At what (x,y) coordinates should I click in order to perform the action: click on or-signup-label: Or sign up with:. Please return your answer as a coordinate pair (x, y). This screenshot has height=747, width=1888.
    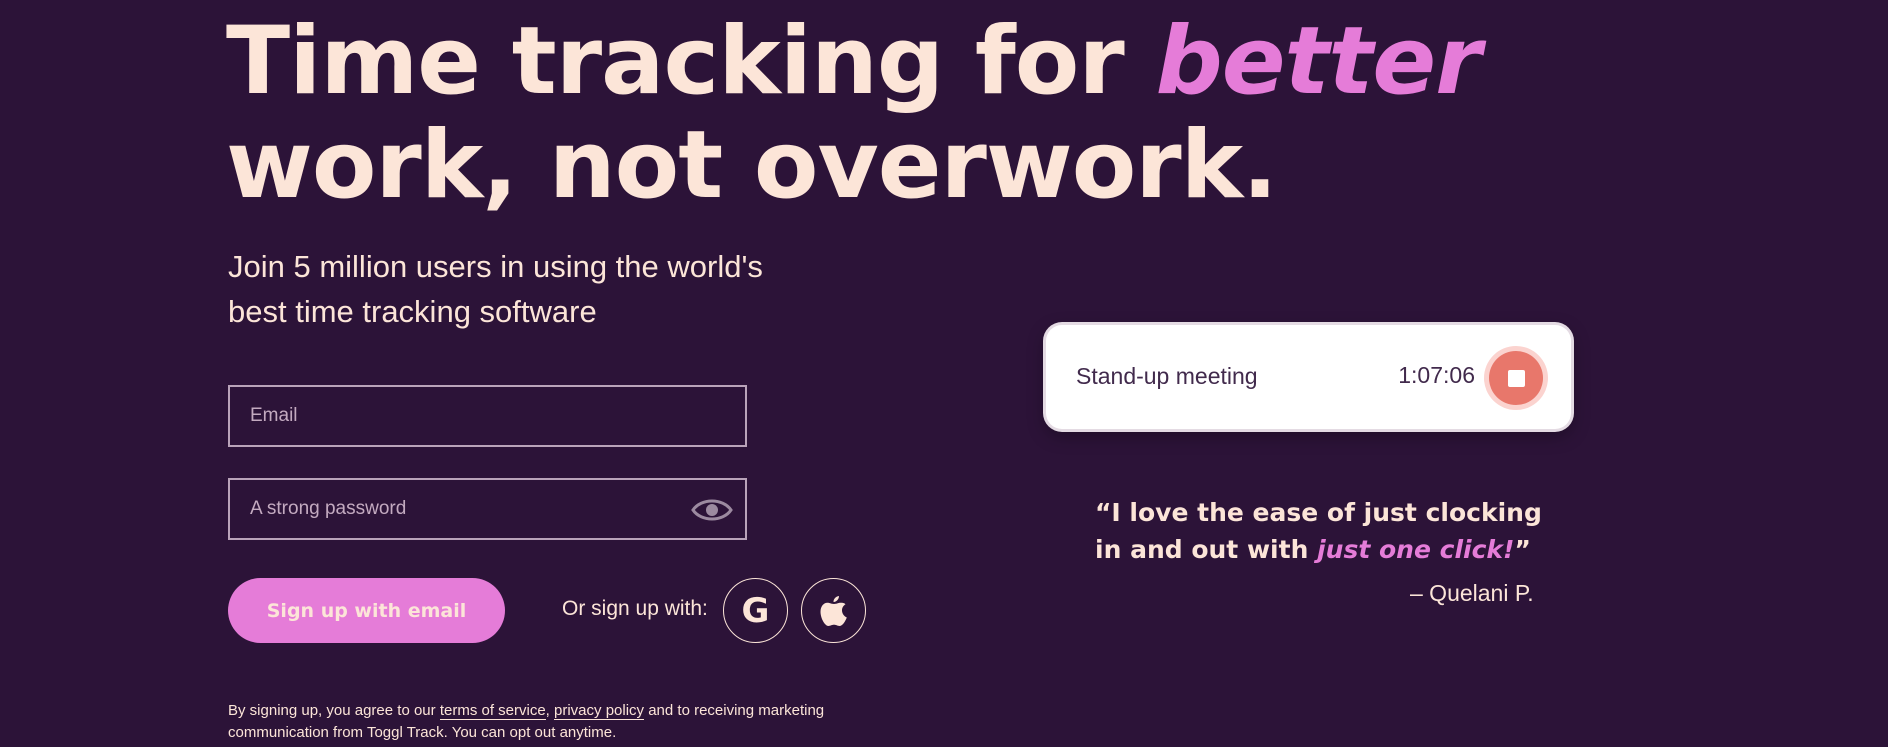
    Looking at the image, I should click on (635, 608).